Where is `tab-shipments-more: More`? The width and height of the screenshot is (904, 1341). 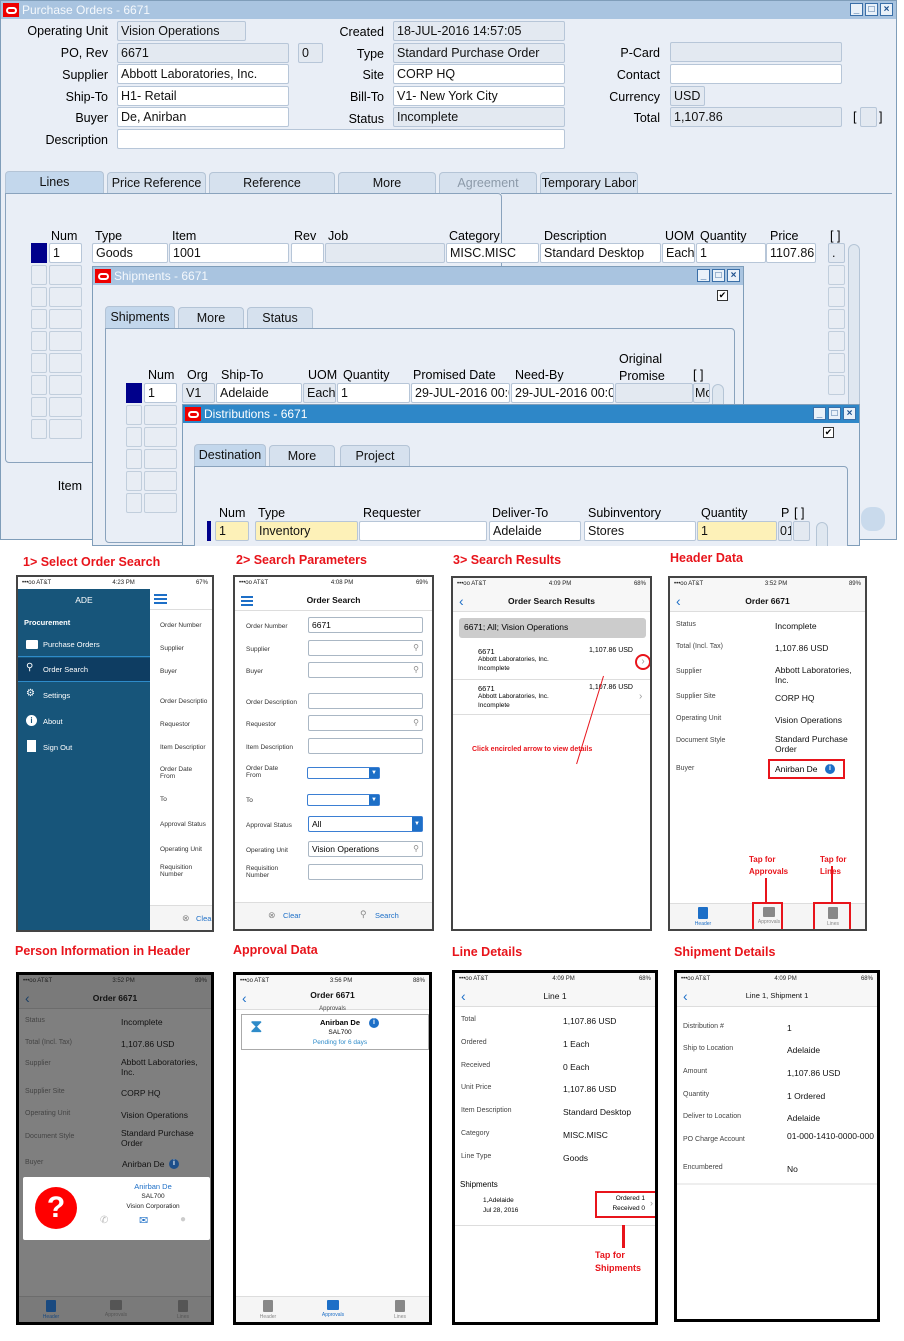 tab-shipments-more: More is located at coordinates (211, 317).